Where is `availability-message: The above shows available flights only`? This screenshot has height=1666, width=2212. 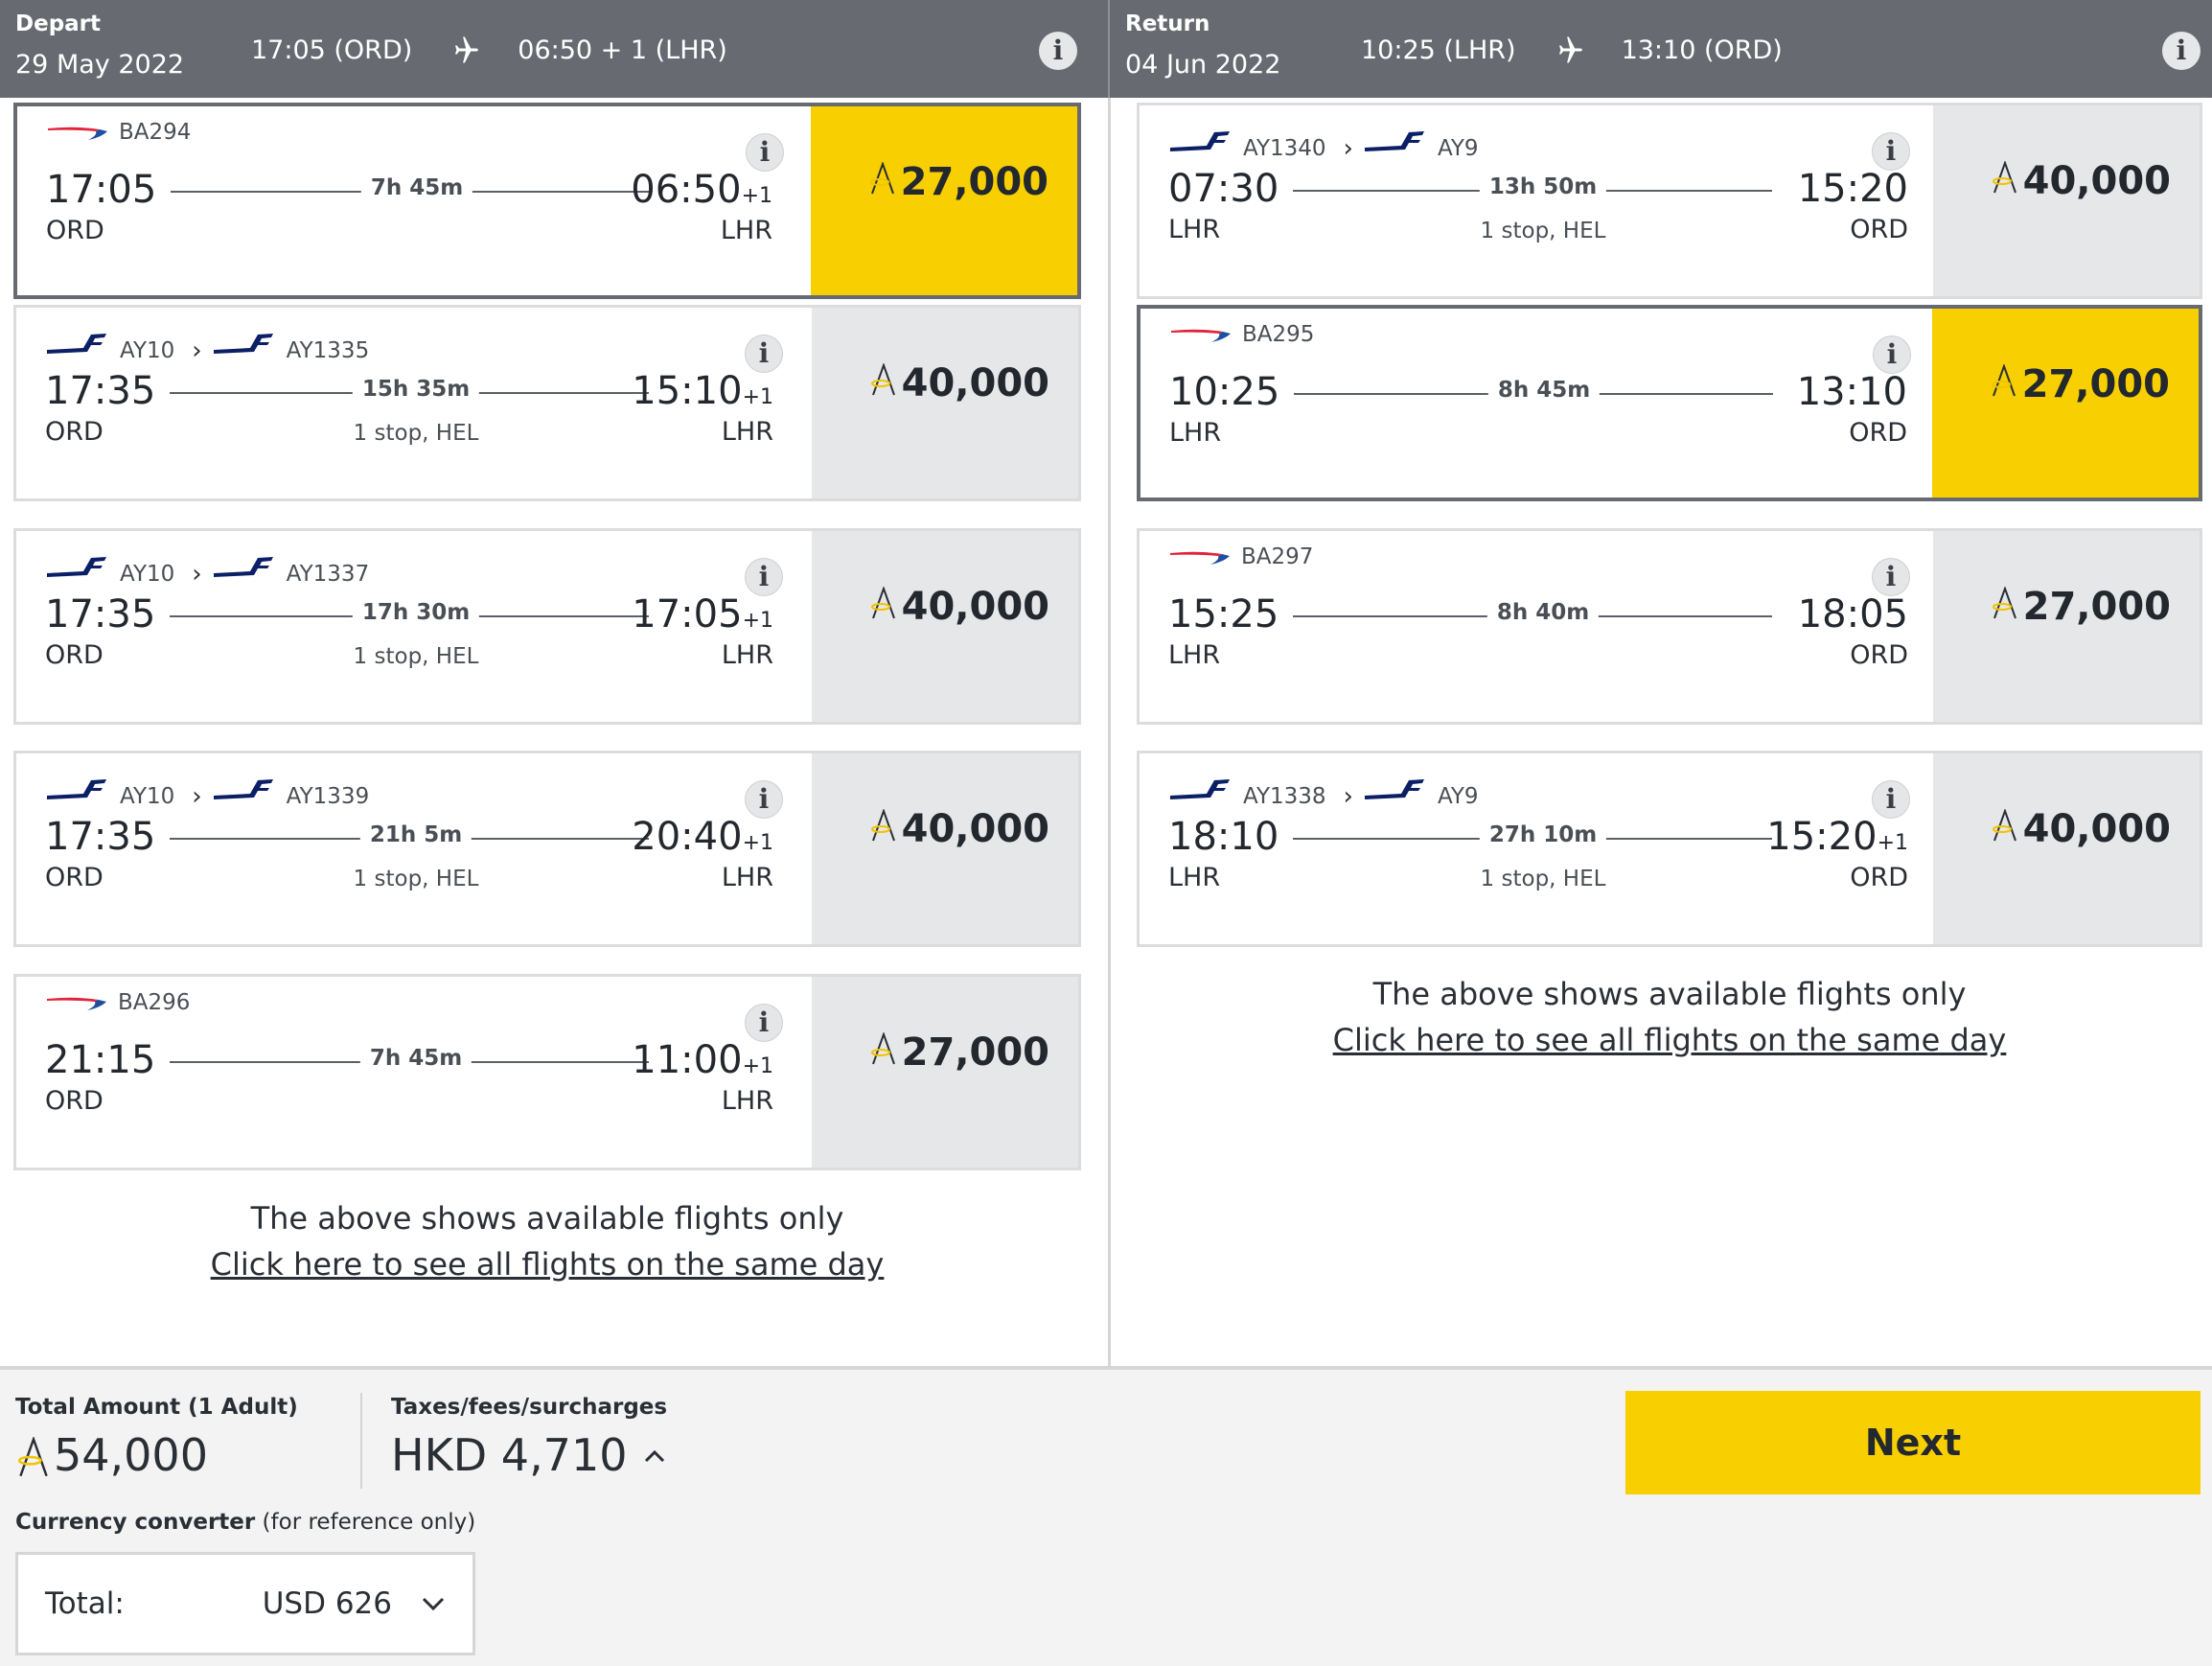
availability-message: The above shows available flights only is located at coordinates (547, 1219).